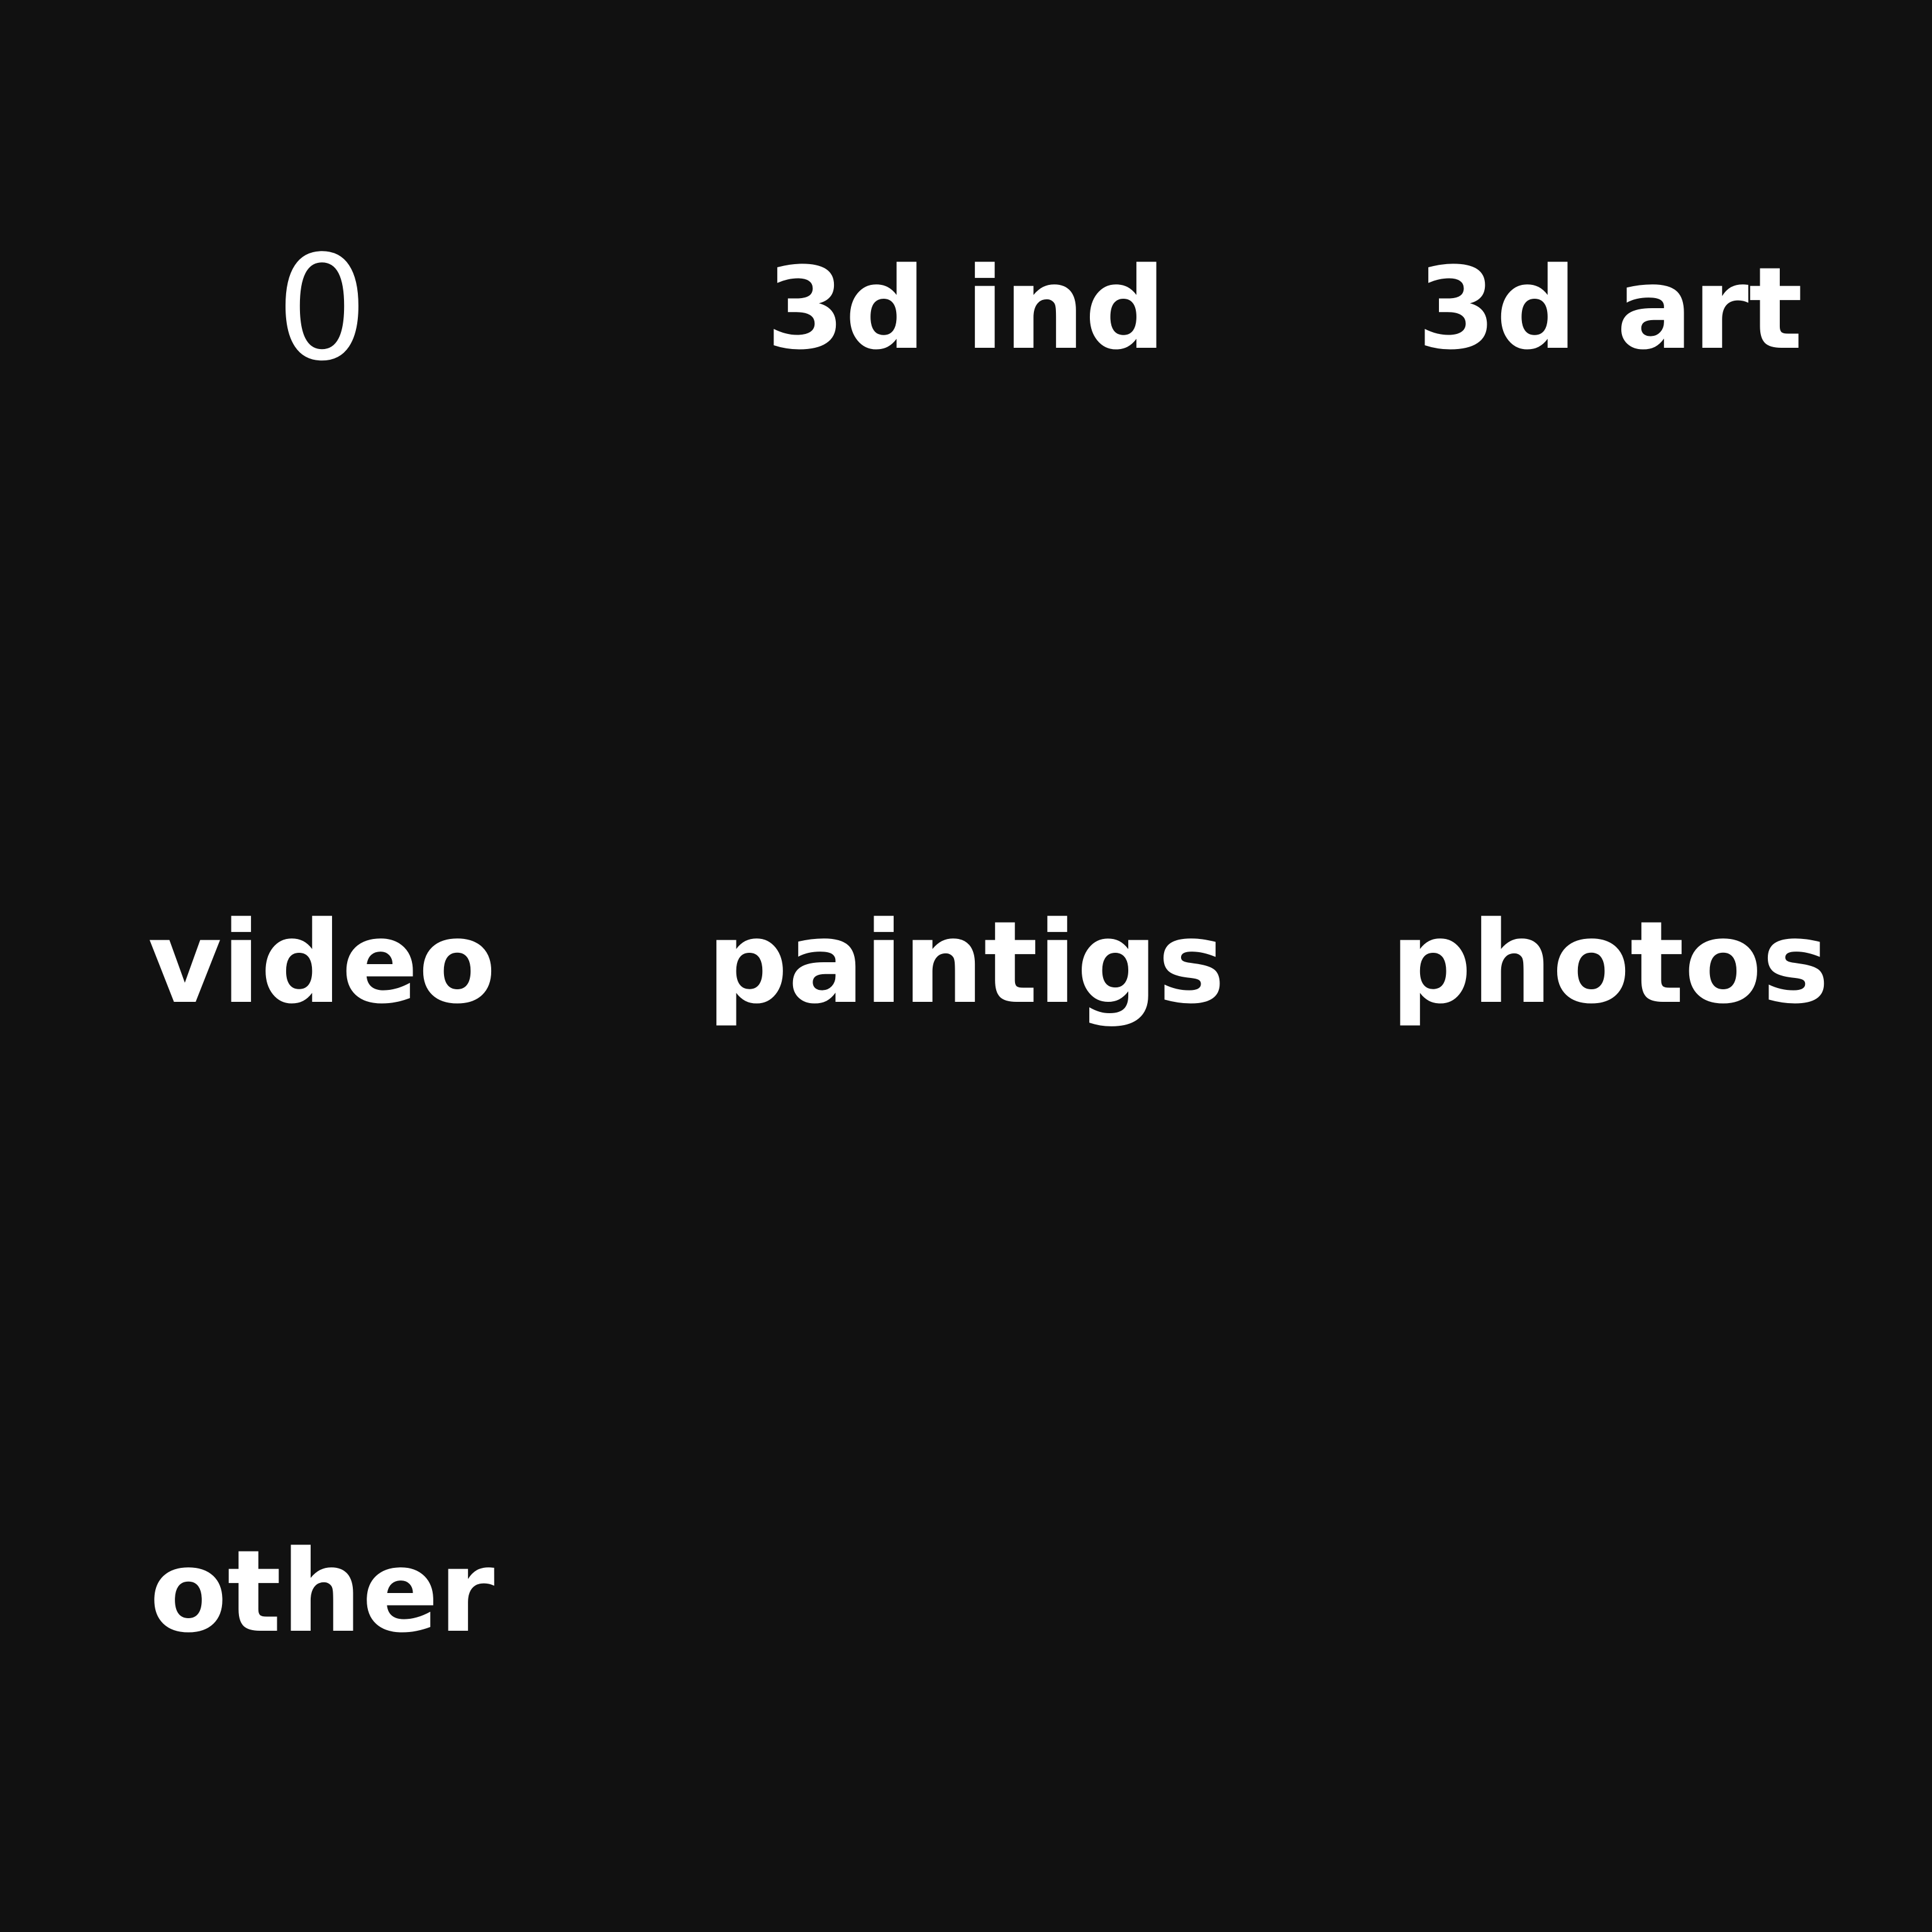  I want to click on category-3d-art: 3d art, so click(1610, 309).